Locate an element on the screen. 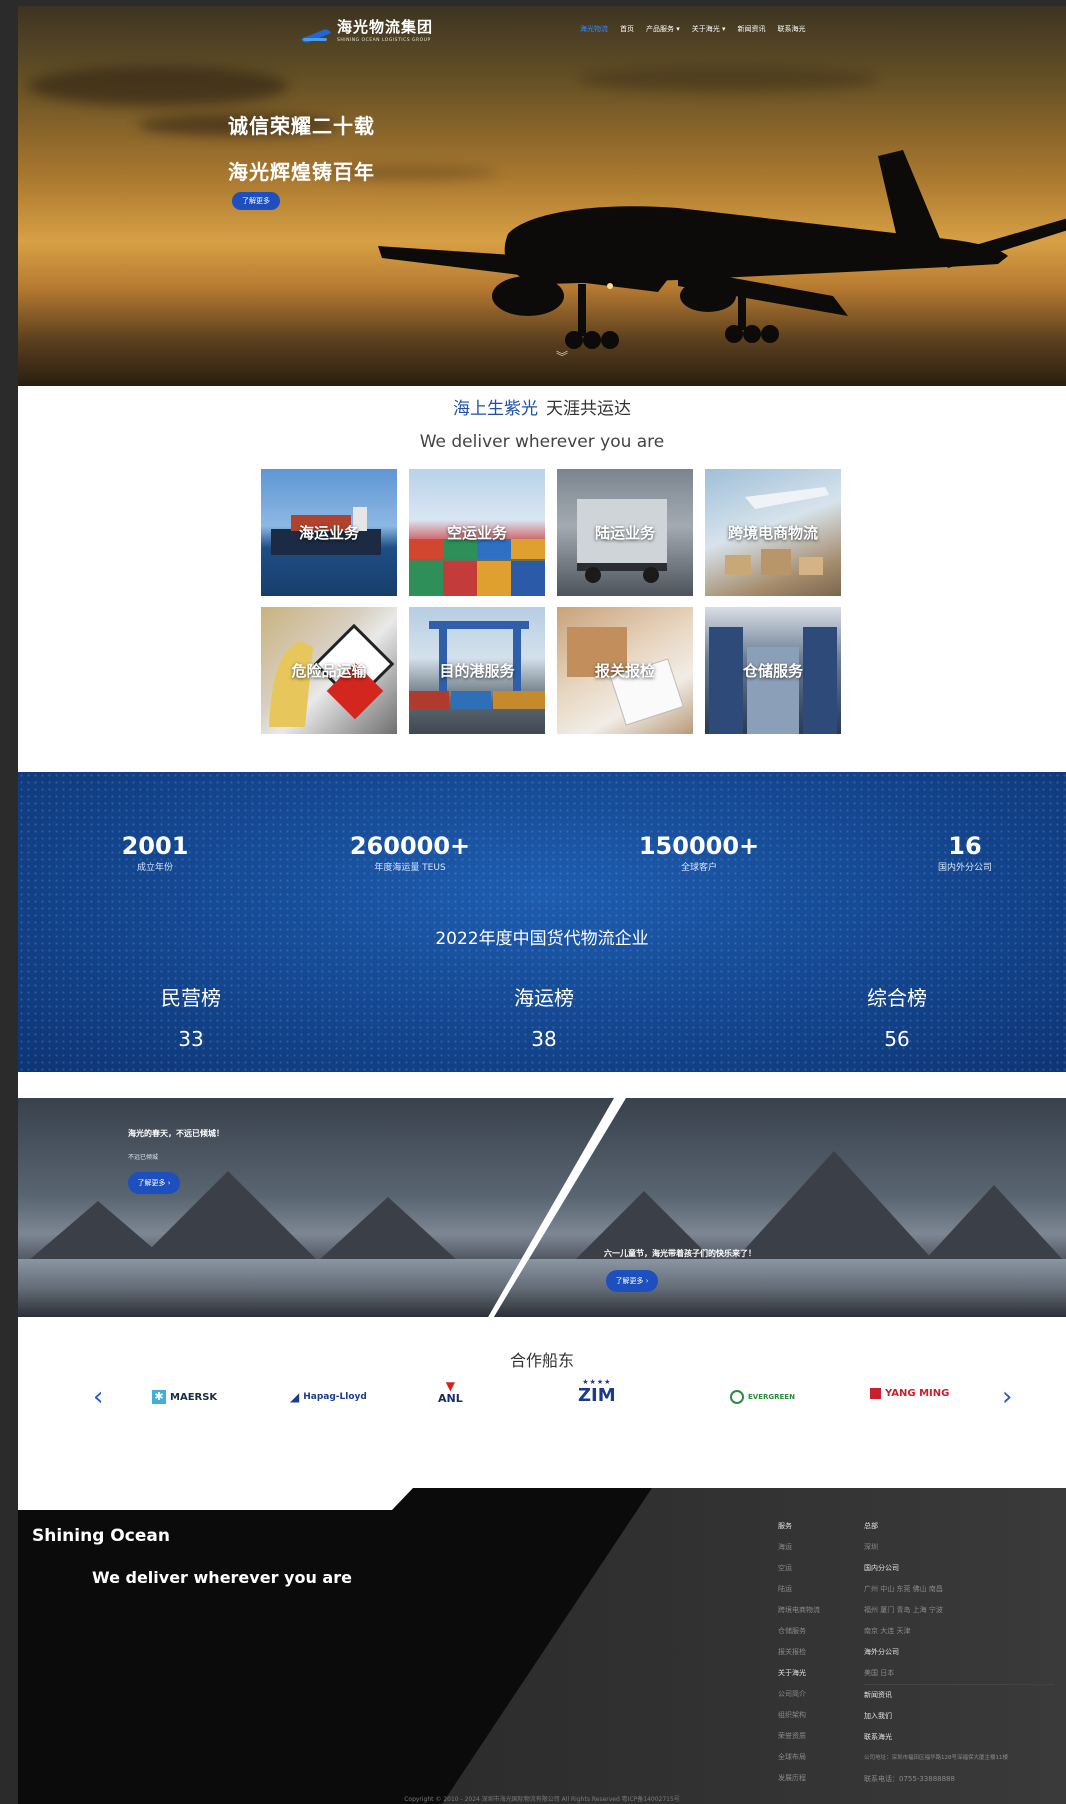 The height and width of the screenshot is (1804, 1066). footer-link: 报关报检 is located at coordinates (799, 1652).